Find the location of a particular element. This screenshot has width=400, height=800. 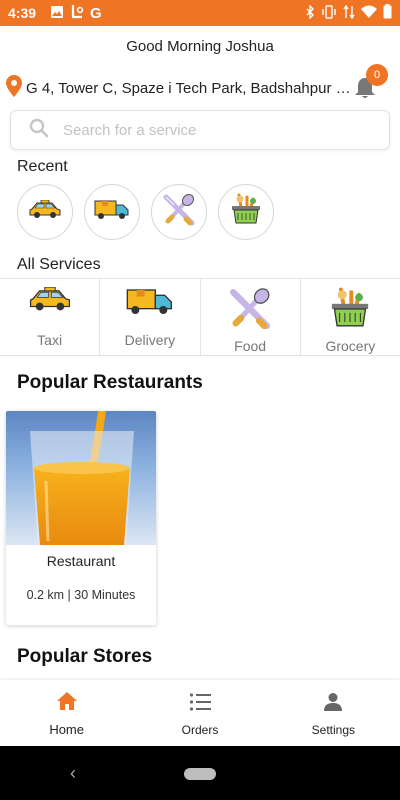

search-icon is located at coordinates (39, 130).